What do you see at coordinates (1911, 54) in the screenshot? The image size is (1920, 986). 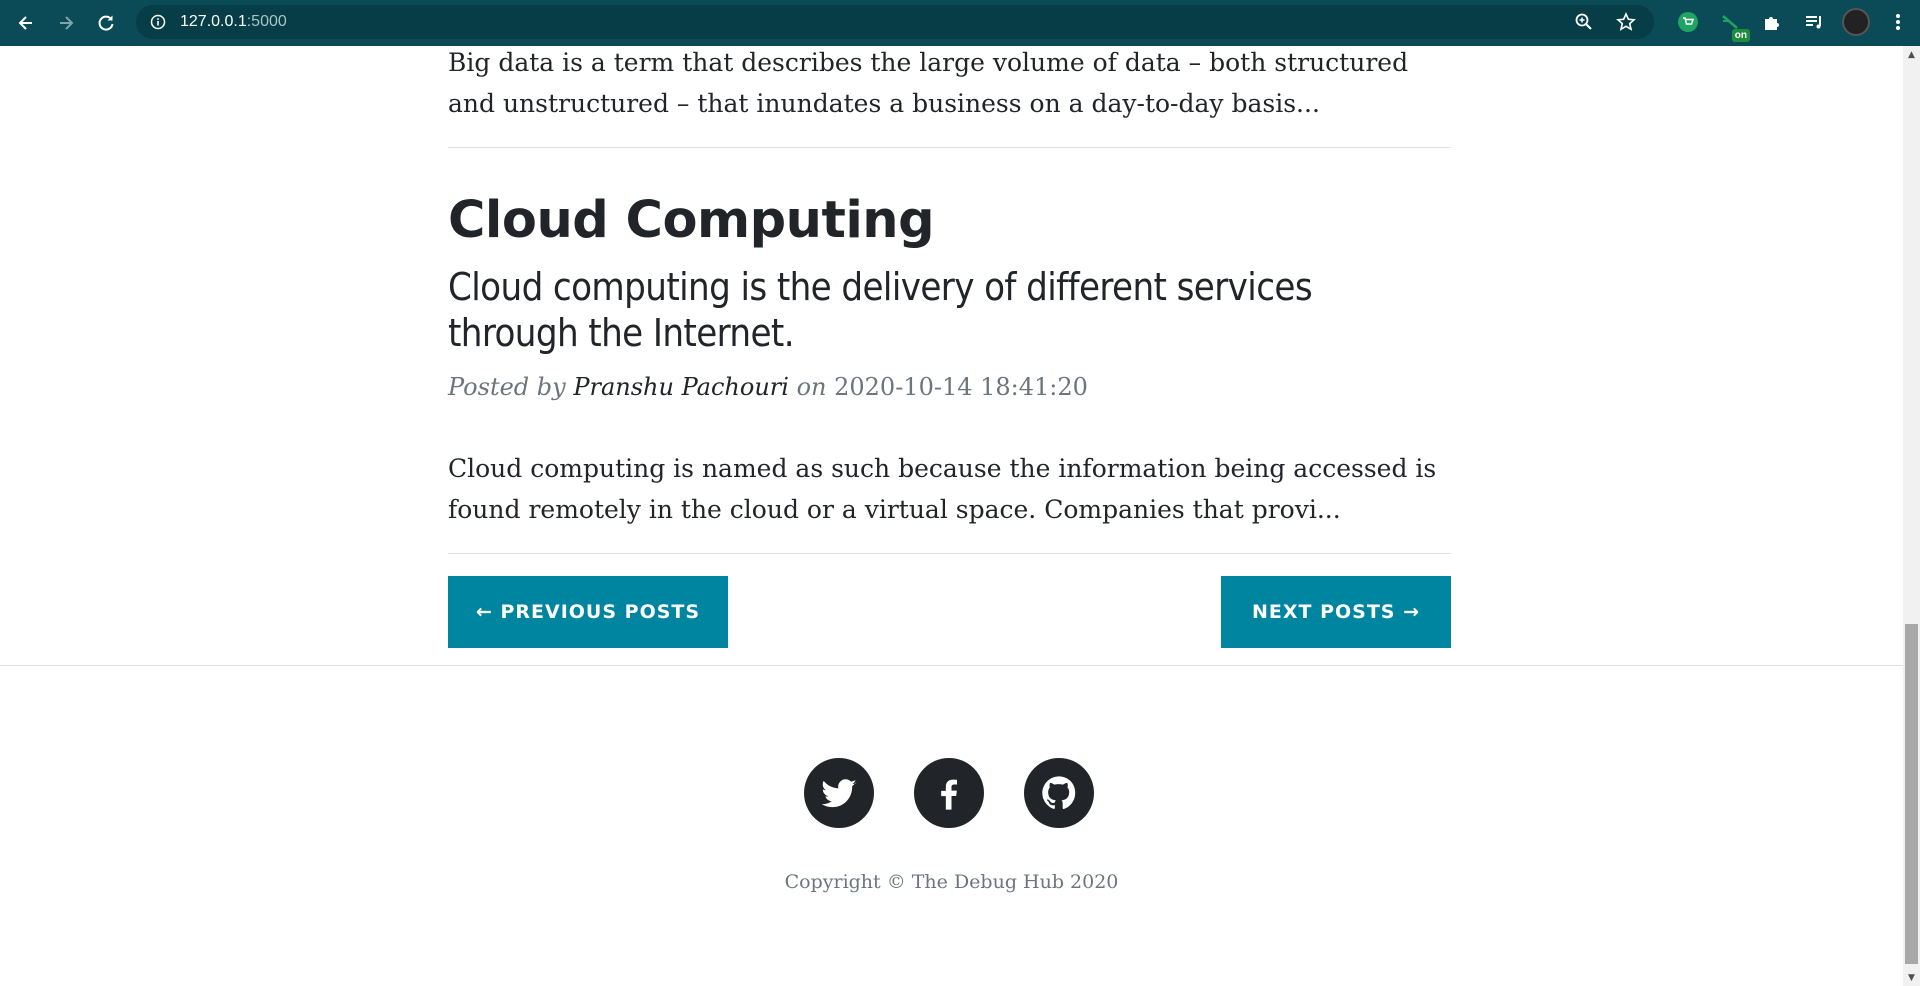 I see `scroll-up-arrow: ▲` at bounding box center [1911, 54].